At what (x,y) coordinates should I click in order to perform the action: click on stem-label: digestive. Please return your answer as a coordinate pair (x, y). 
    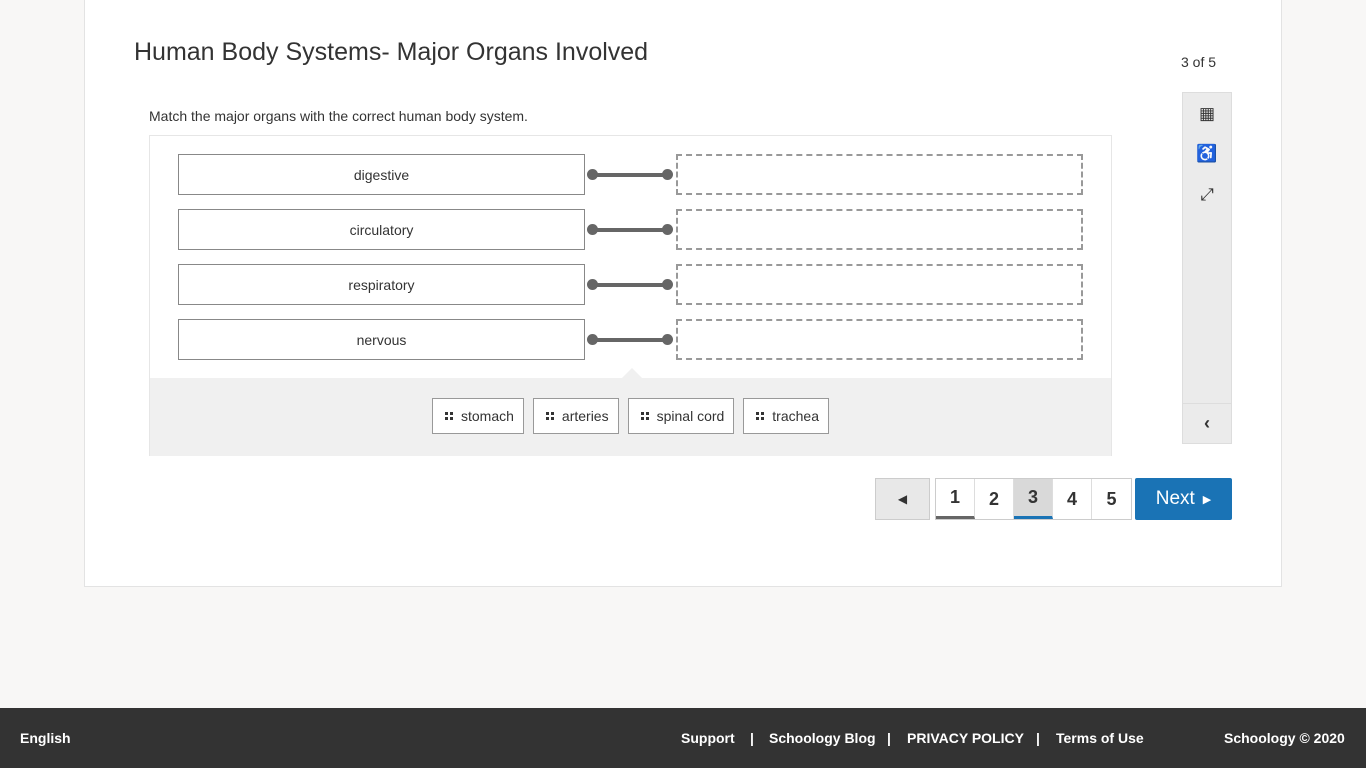
    Looking at the image, I should click on (381, 174).